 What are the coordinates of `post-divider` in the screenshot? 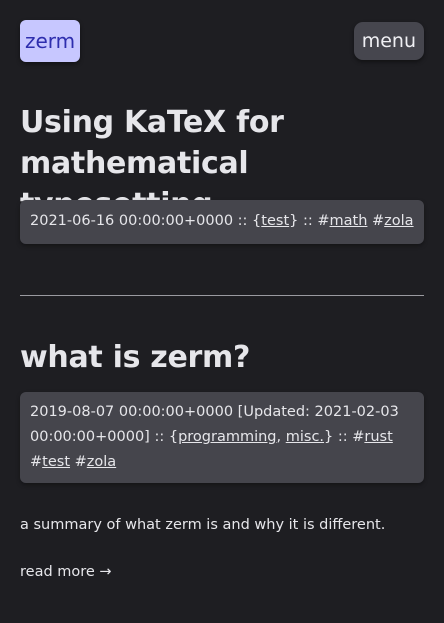 It's located at (222, 295).